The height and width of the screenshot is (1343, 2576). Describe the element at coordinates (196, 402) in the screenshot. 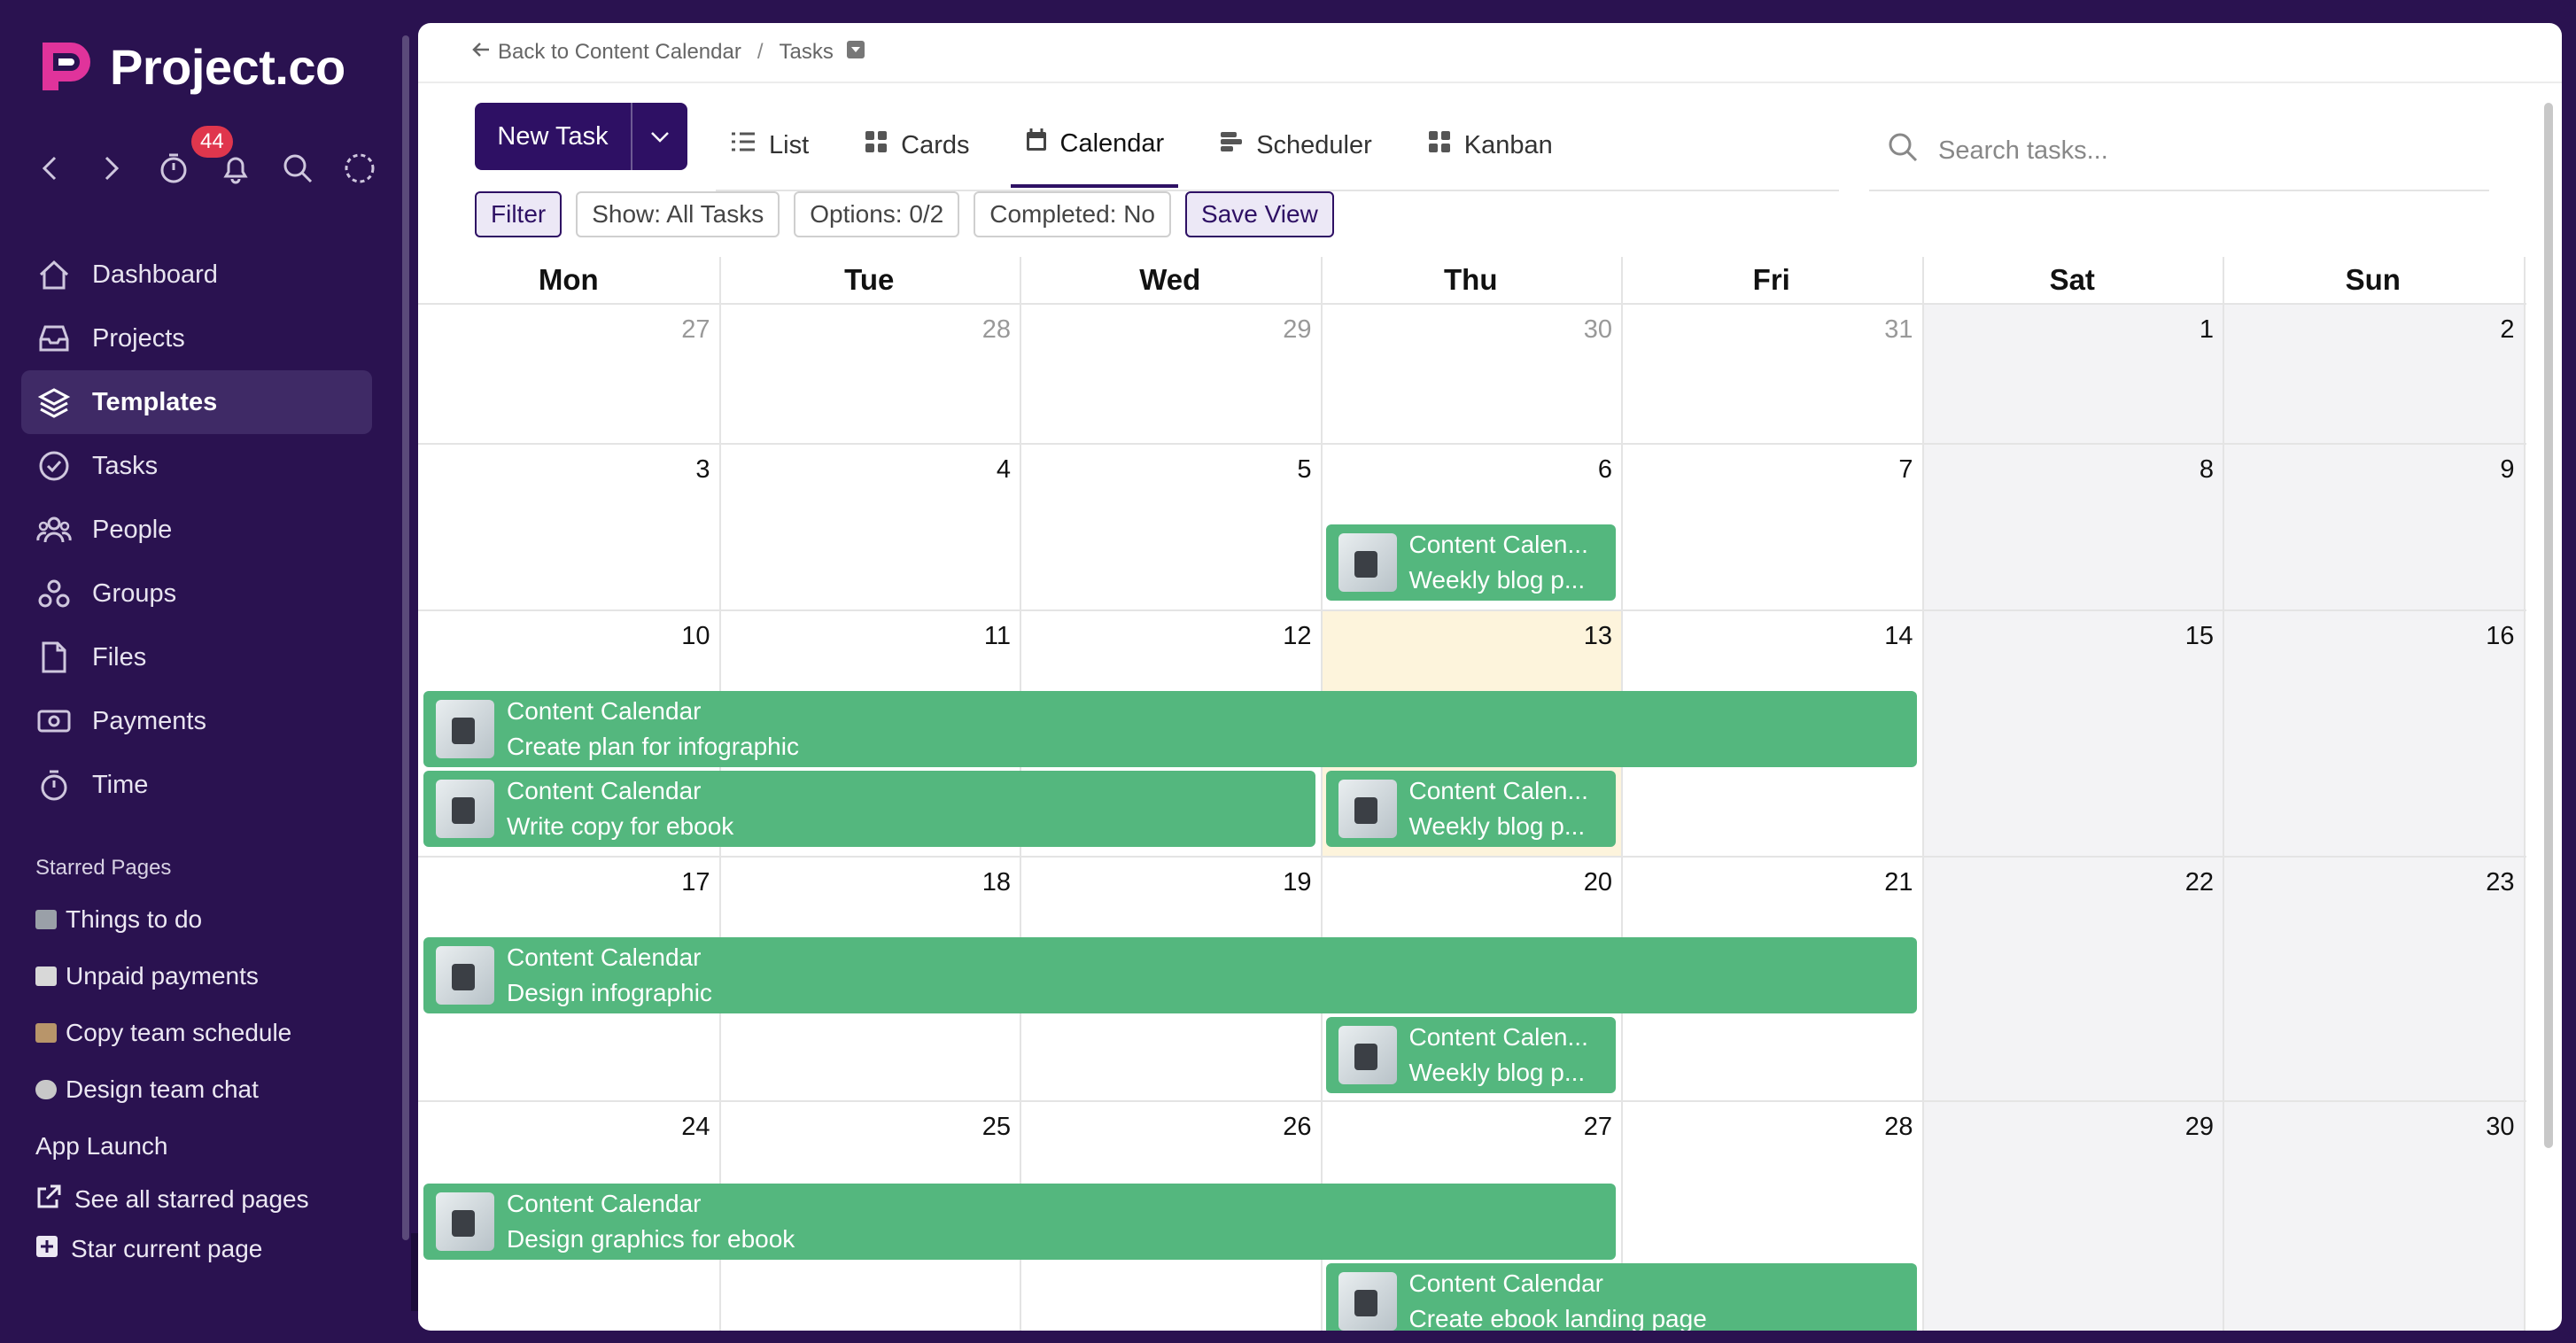

I see `sidebar-item-templates: Templates` at that location.